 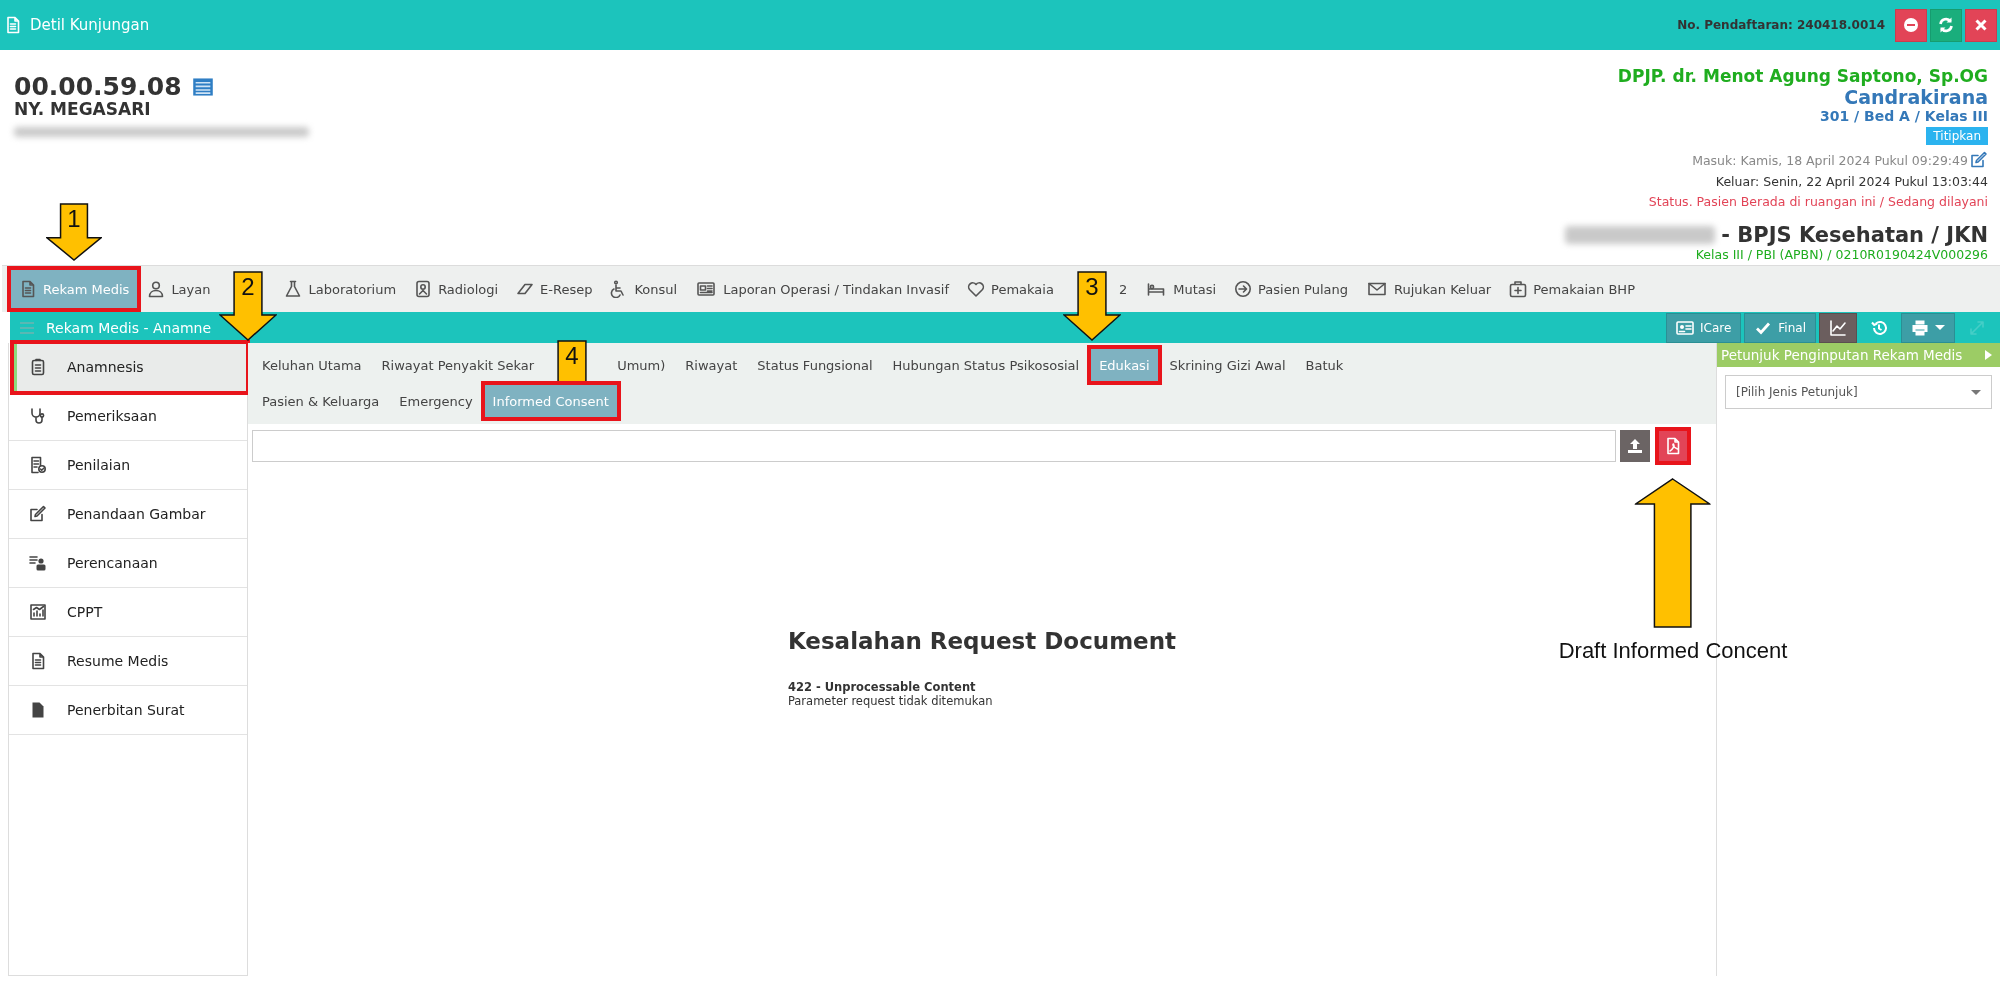 What do you see at coordinates (976, 289) in the screenshot?
I see `heart-icon` at bounding box center [976, 289].